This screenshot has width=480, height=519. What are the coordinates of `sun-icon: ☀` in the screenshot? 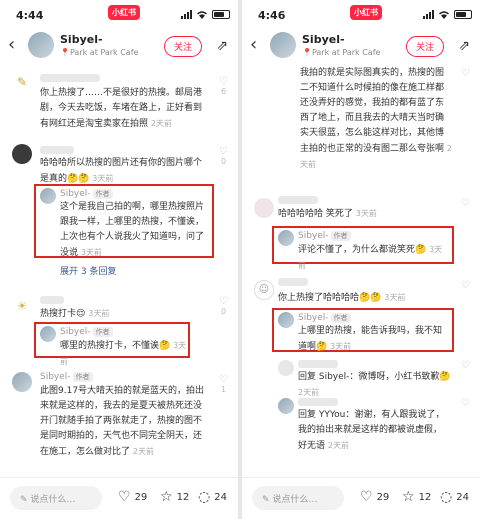 It's located at (22, 306).